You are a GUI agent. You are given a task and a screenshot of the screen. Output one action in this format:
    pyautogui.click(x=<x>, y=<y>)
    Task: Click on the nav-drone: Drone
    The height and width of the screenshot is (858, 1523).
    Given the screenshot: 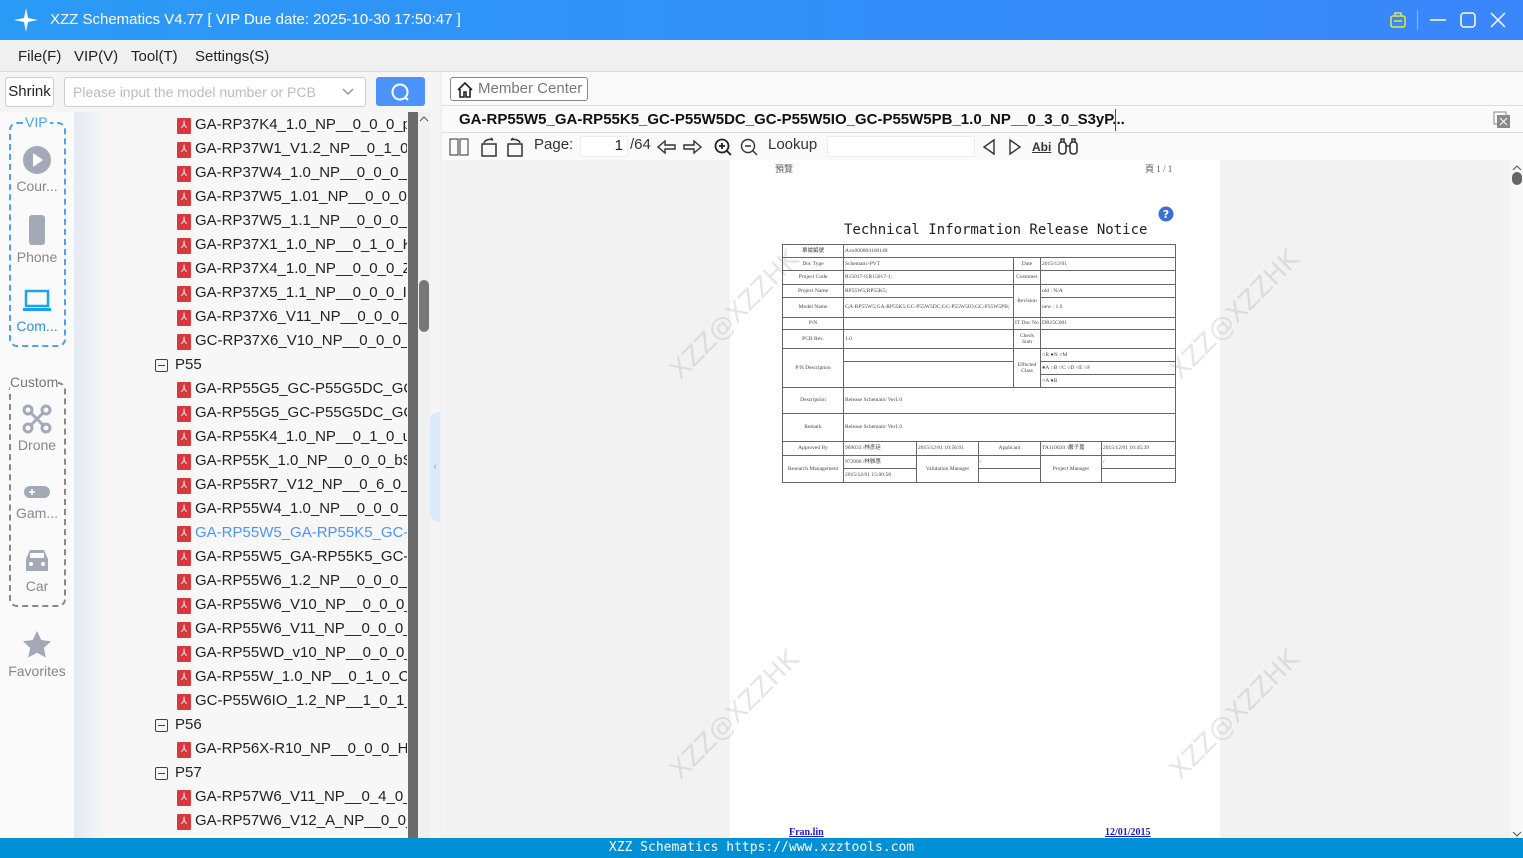 What is the action you would take?
    pyautogui.click(x=37, y=428)
    